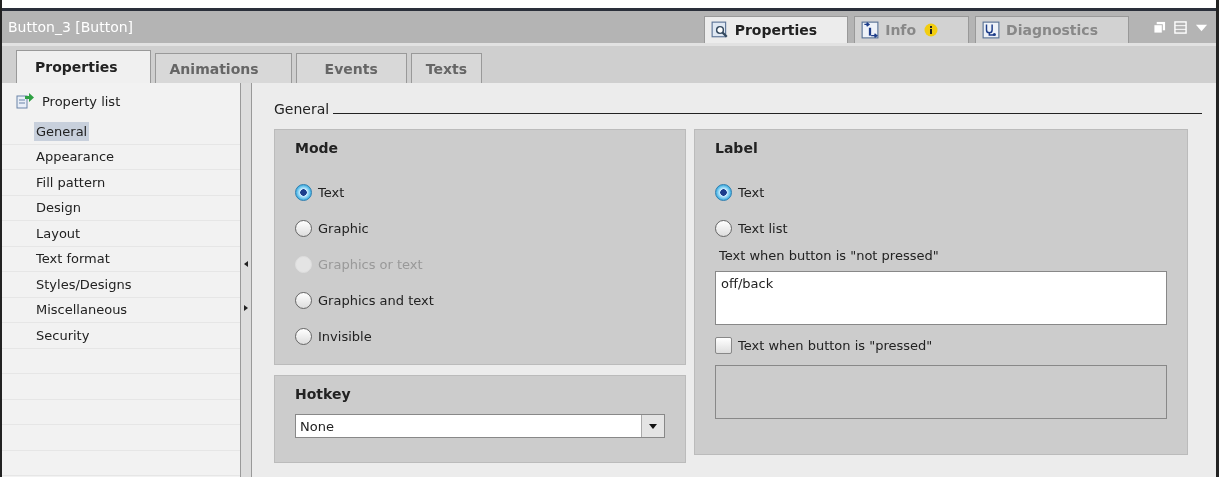  Describe the element at coordinates (719, 30) in the screenshot. I see `magnifier-icon` at that location.